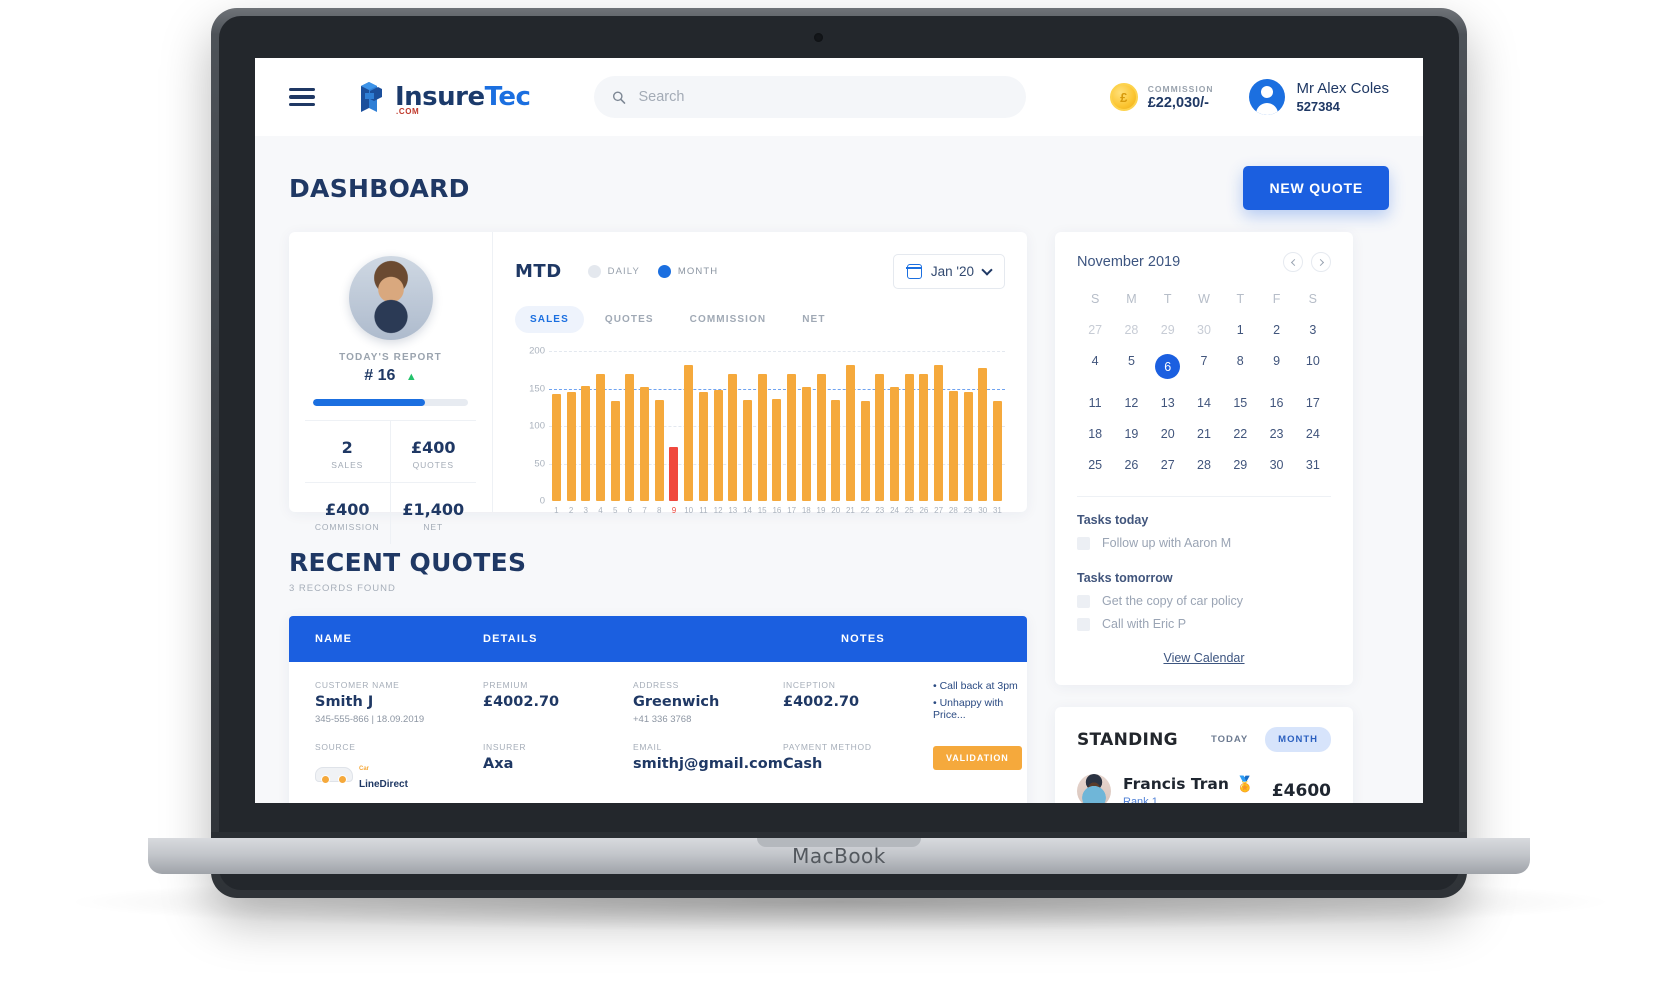  I want to click on calendar-day: 22, so click(1240, 434).